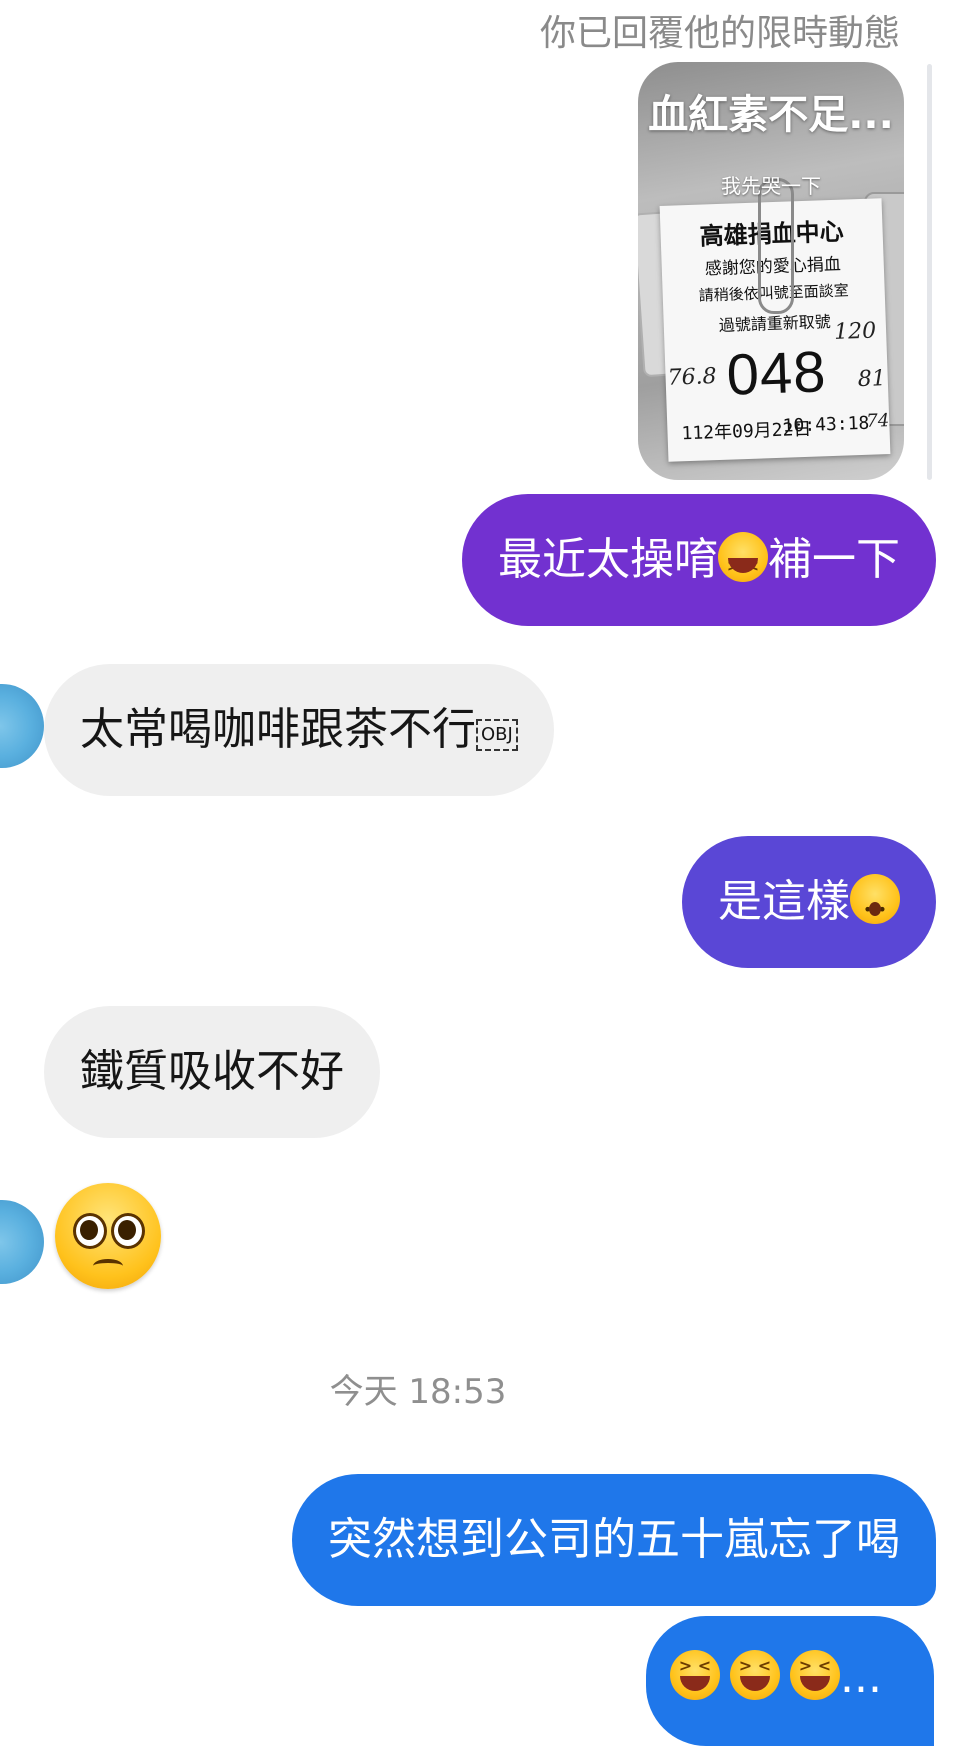 Image resolution: width=956 pixels, height=1746 pixels. Describe the element at coordinates (771, 186) in the screenshot. I see `story-caption: 我先哭一下` at that location.